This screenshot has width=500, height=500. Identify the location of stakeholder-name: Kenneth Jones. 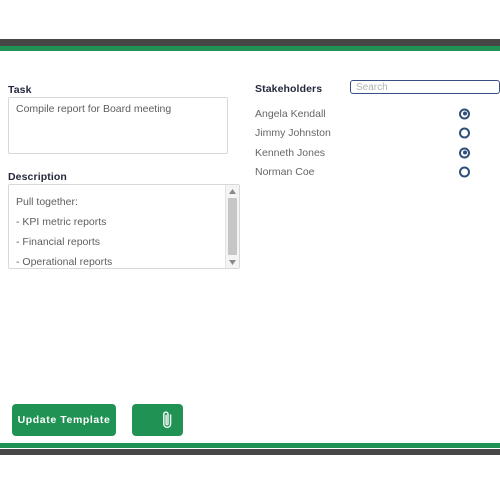
(290, 152).